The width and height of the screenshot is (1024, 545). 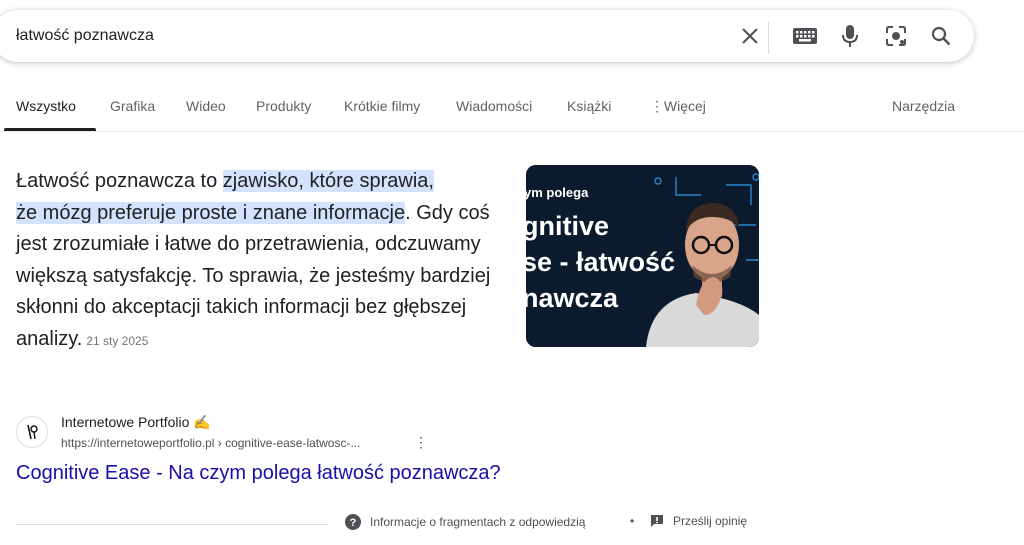 What do you see at coordinates (684, 106) in the screenshot?
I see `tab-wiecej-label: Więcej` at bounding box center [684, 106].